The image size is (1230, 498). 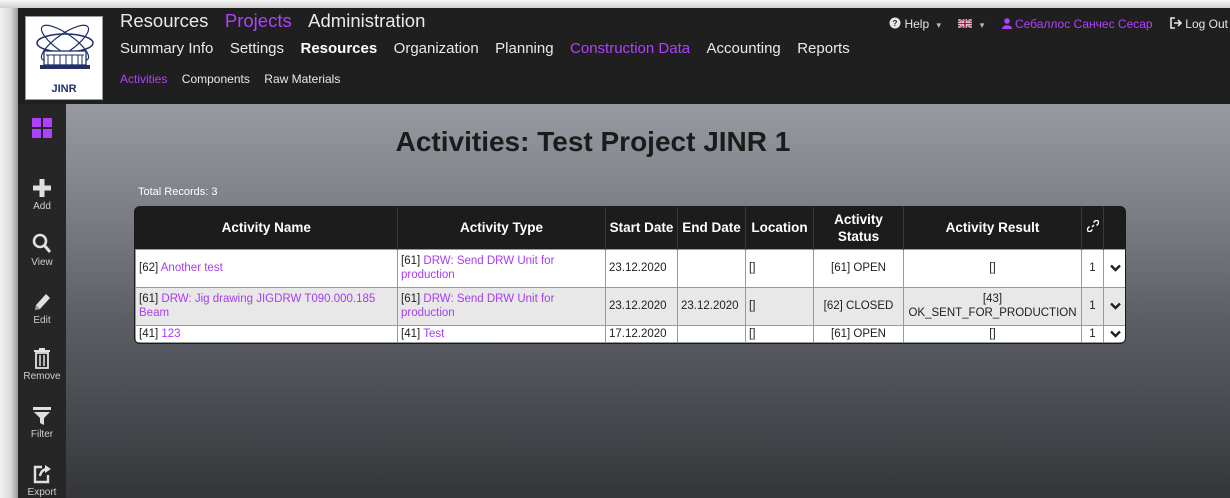 I want to click on pencil-icon, so click(x=42, y=302).